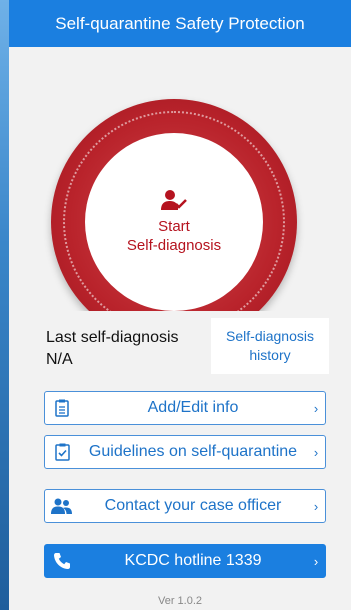 The height and width of the screenshot is (610, 351). What do you see at coordinates (180, 601) in the screenshot?
I see `version-text: Ver 1.0.2` at bounding box center [180, 601].